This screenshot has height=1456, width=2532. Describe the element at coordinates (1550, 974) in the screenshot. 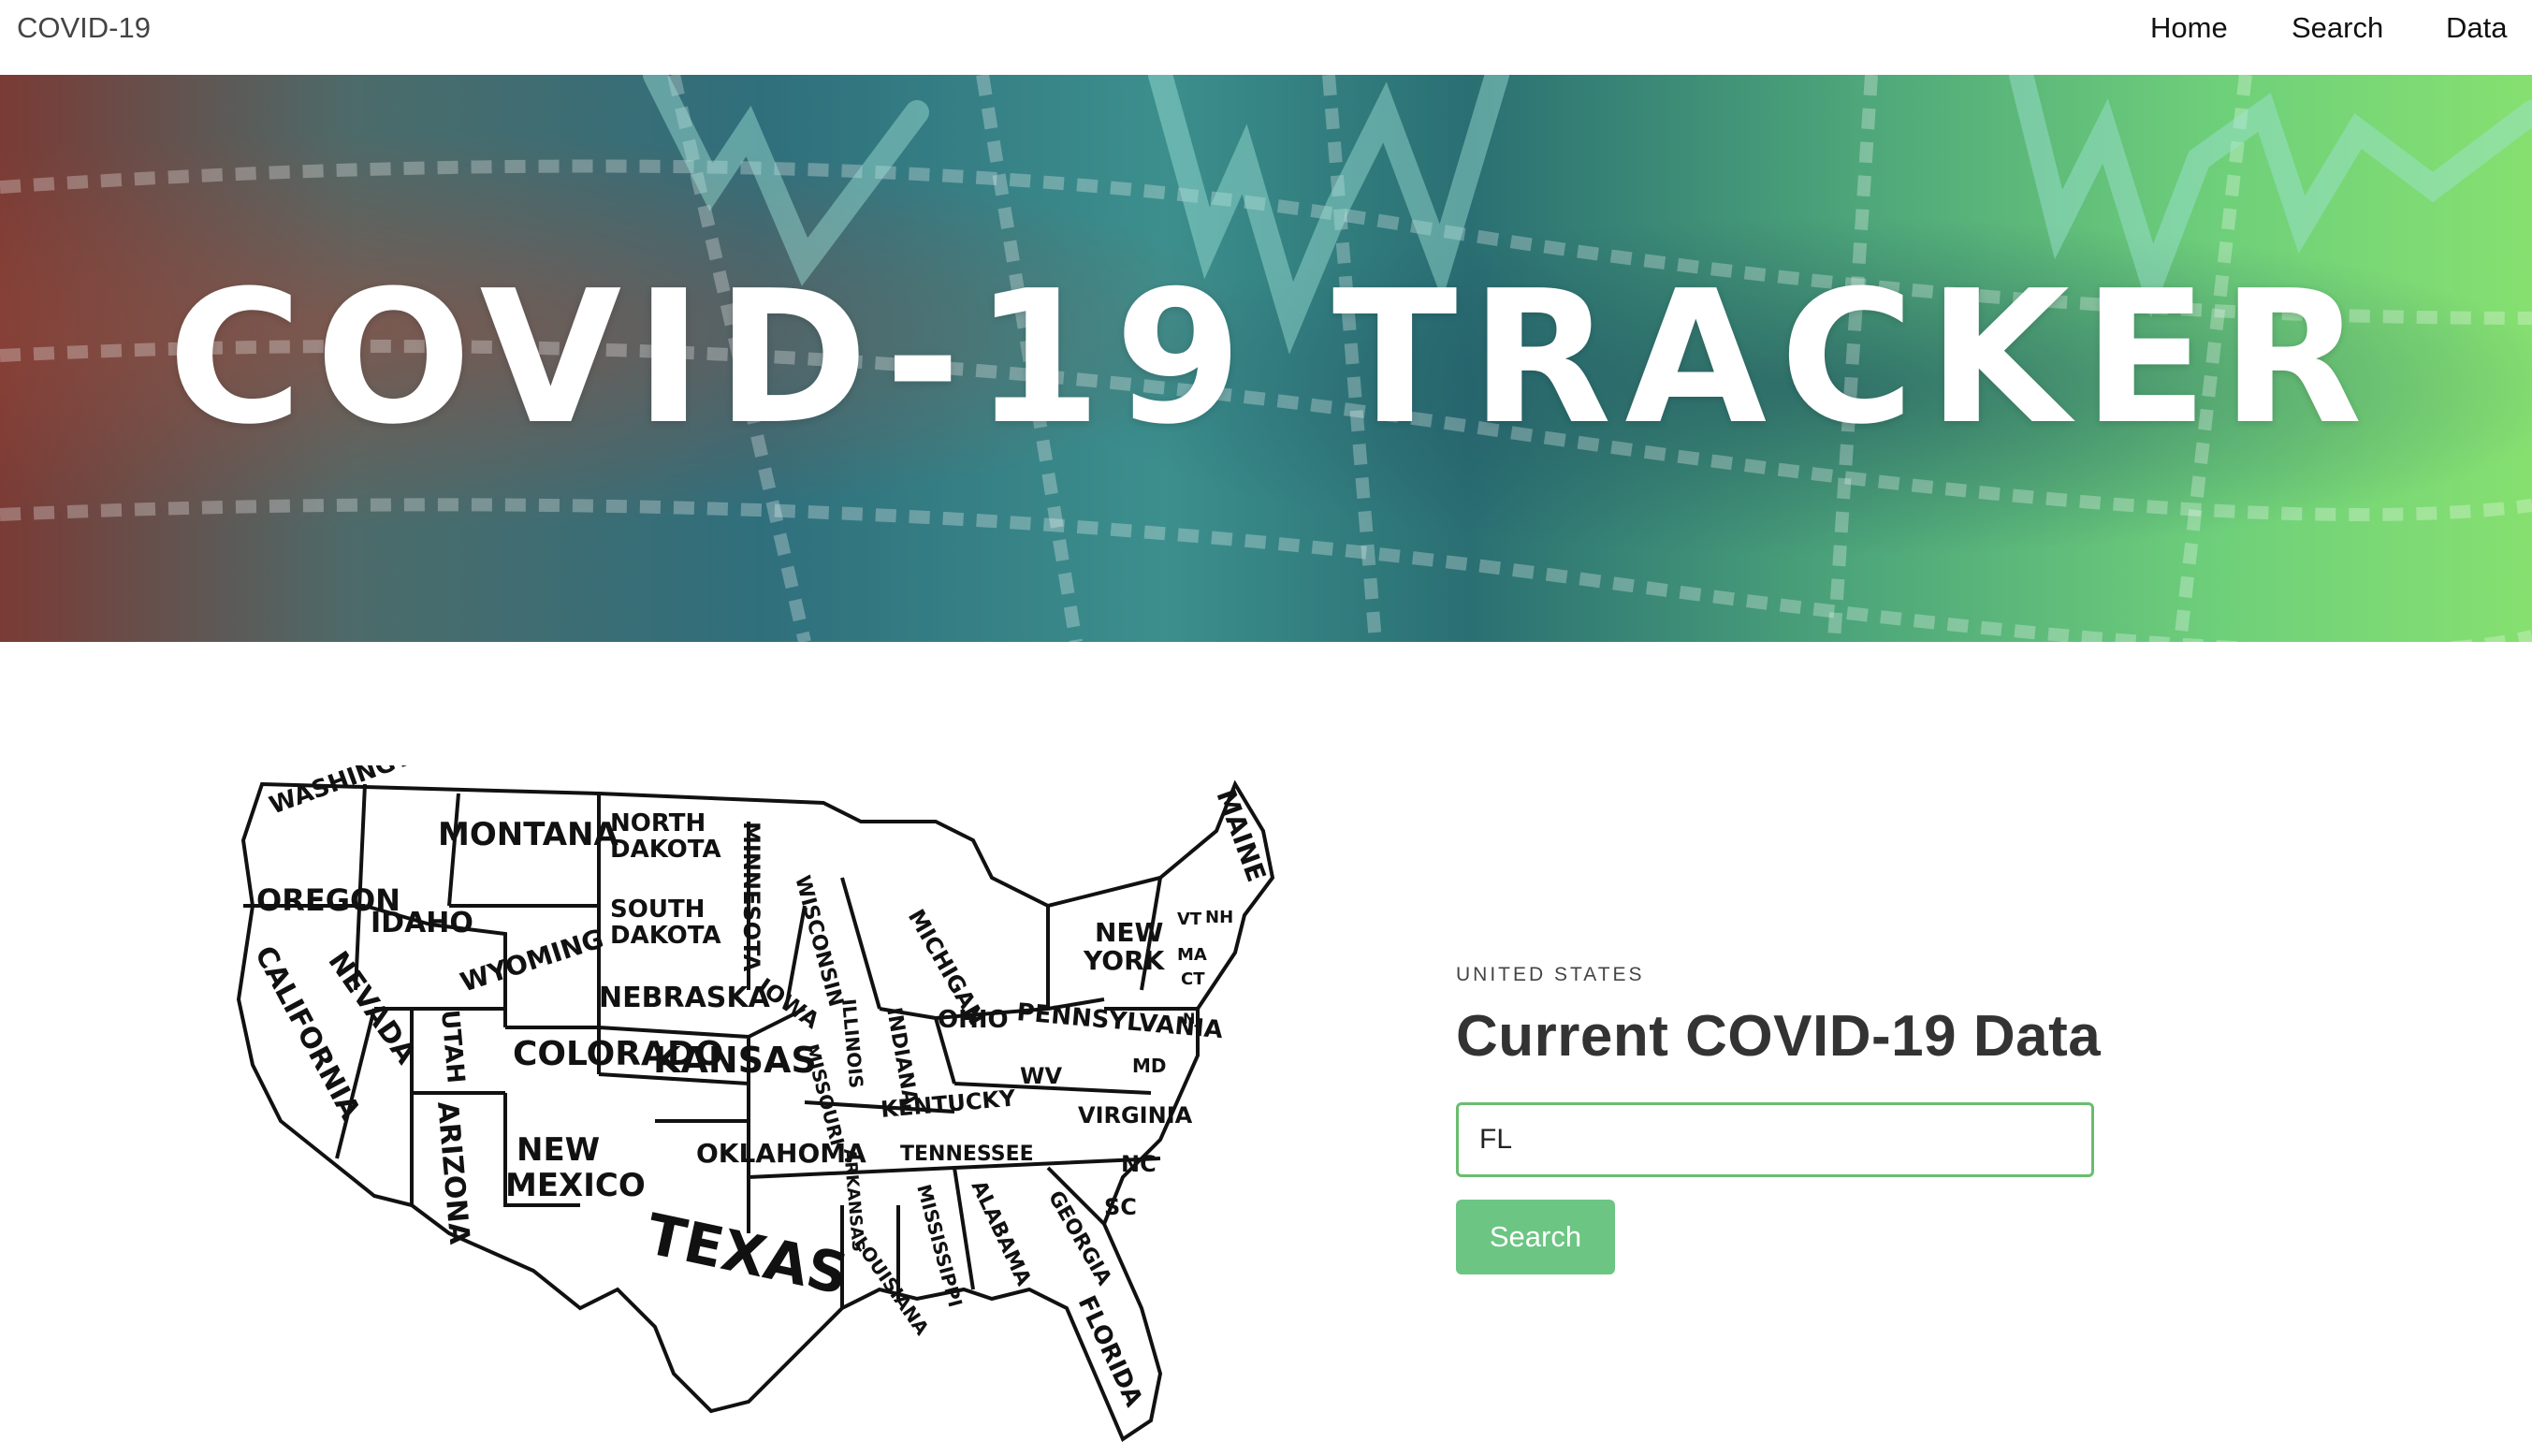

I see `section-eyebrow: UNITED STATES` at that location.